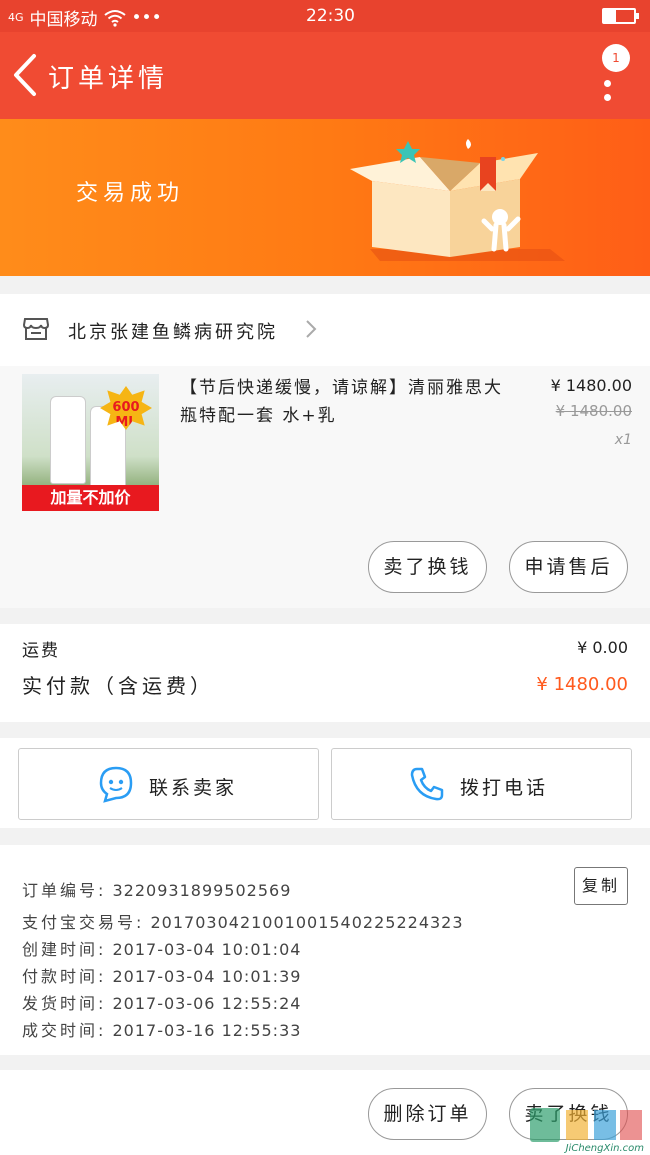 This screenshot has height=1155, width=650. Describe the element at coordinates (64, 1030) in the screenshot. I see `completed-time-key: 成交时间:` at that location.